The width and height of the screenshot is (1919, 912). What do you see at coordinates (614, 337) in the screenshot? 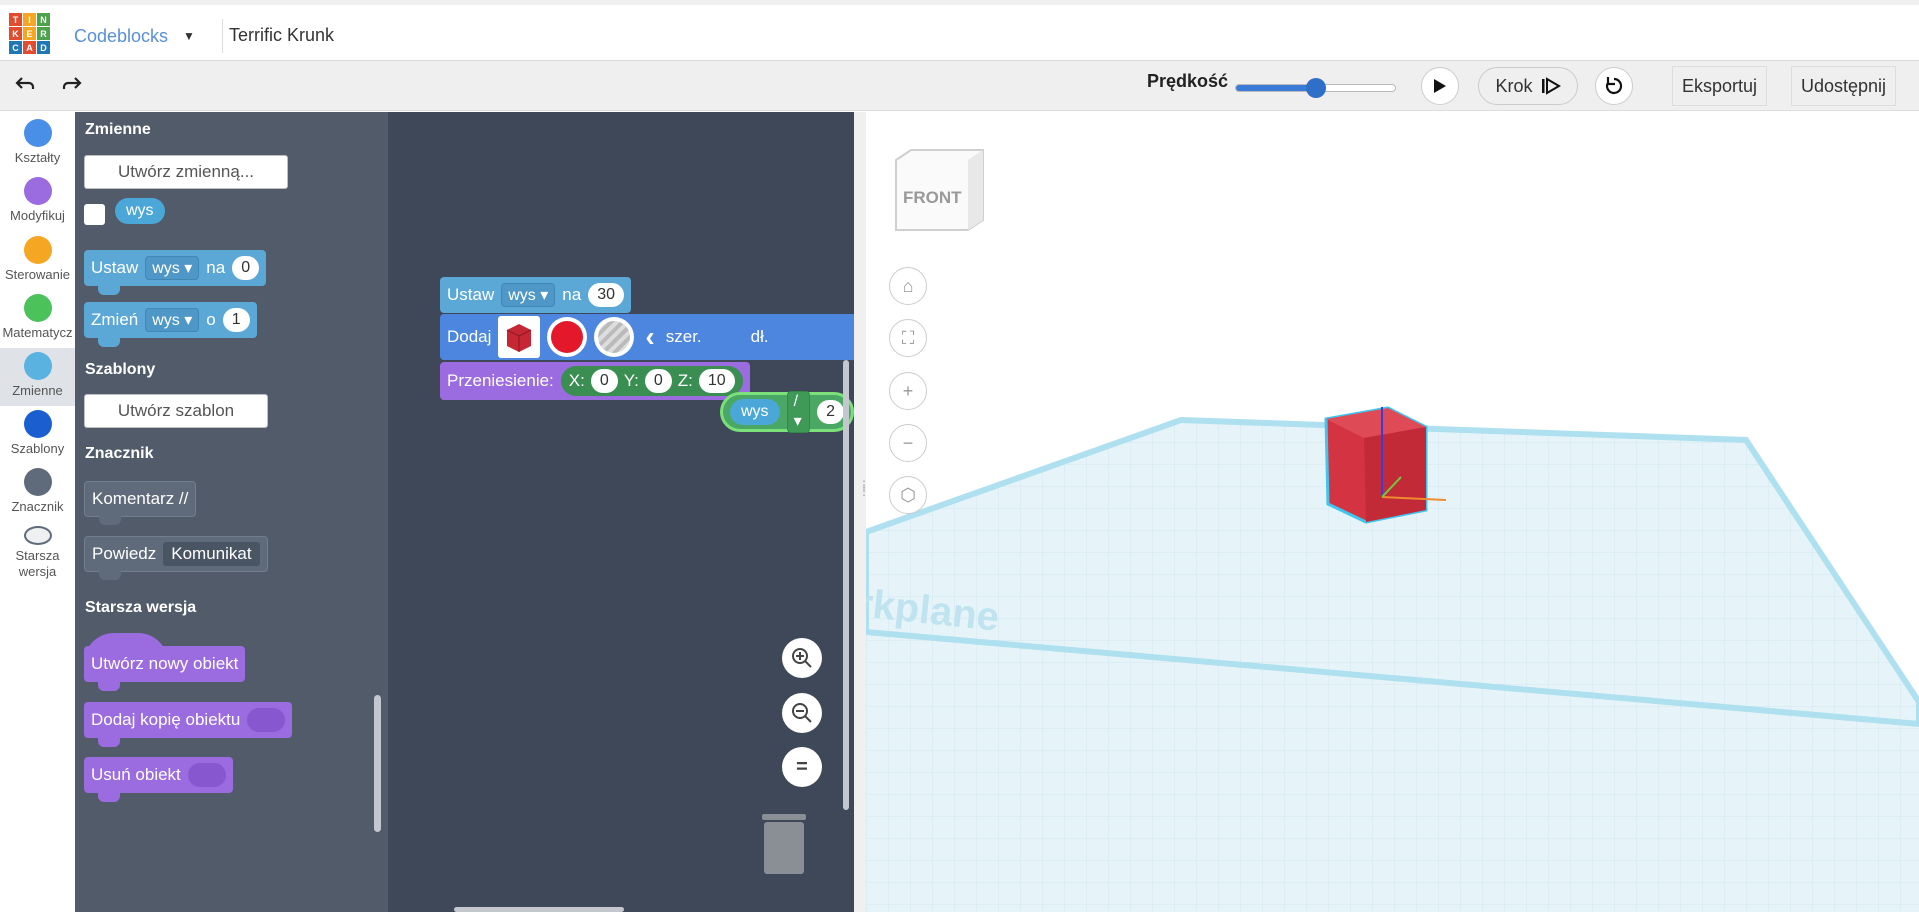
I see `hole-toggle` at bounding box center [614, 337].